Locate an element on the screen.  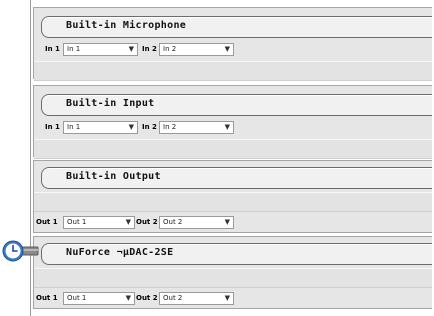
device-name: NuForce ¬µDAC-2SE is located at coordinates (120, 252).